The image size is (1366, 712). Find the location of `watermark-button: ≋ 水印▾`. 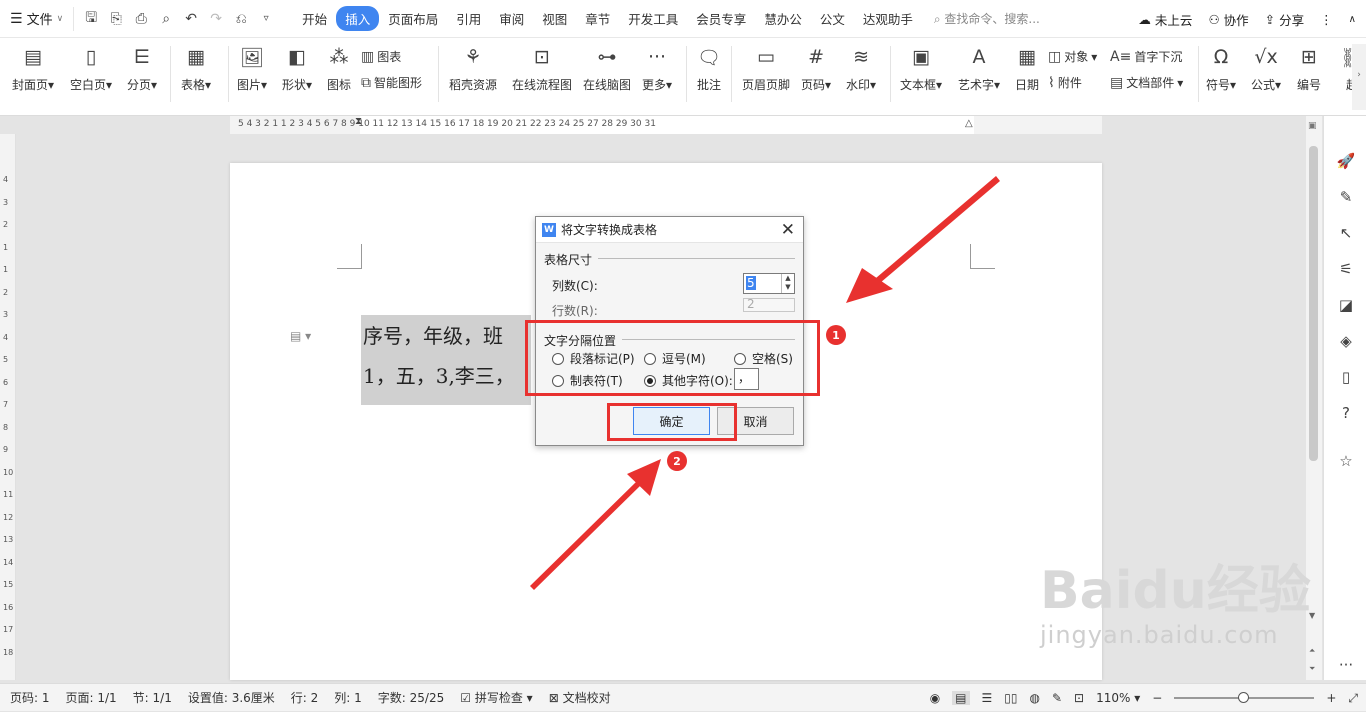

watermark-button: ≋ 水印▾ is located at coordinates (861, 68).